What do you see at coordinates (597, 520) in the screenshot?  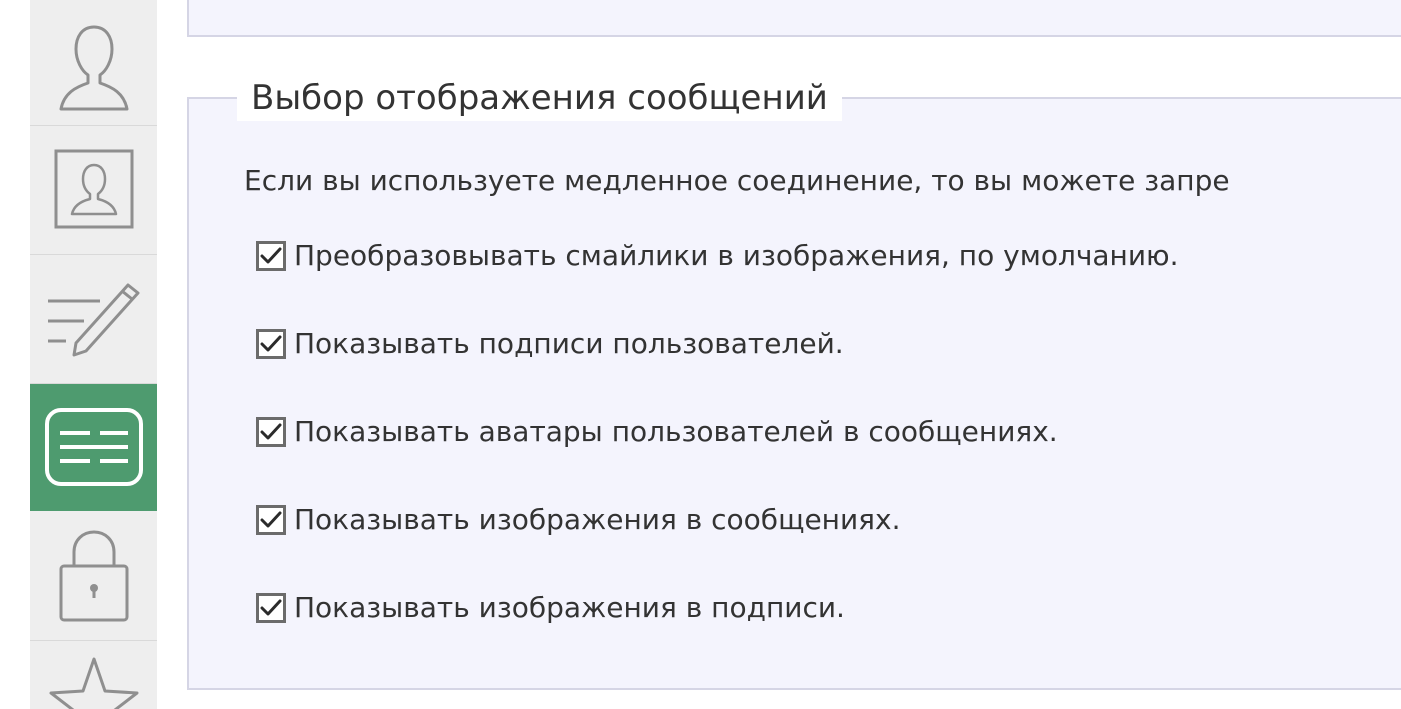 I see `option-label: Показывать изображения в сообщениях.` at bounding box center [597, 520].